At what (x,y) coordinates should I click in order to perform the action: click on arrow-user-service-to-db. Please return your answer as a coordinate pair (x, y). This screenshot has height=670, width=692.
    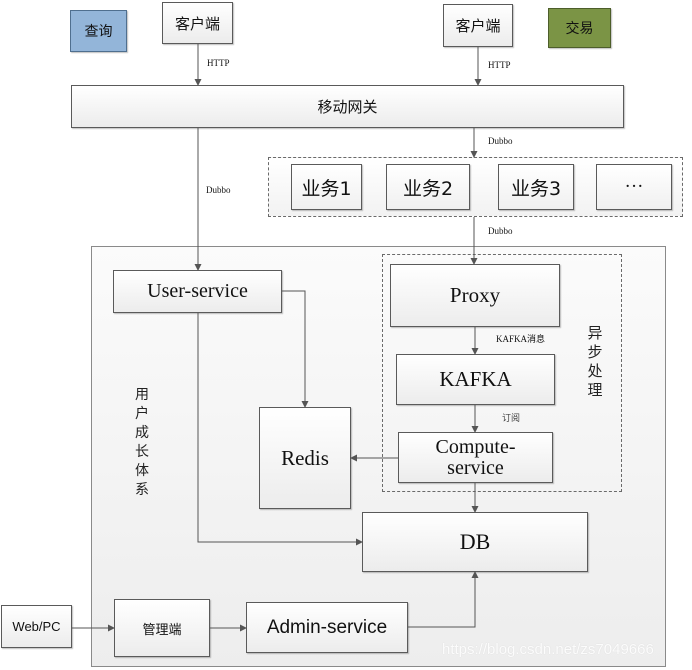
    Looking at the image, I should click on (280, 429).